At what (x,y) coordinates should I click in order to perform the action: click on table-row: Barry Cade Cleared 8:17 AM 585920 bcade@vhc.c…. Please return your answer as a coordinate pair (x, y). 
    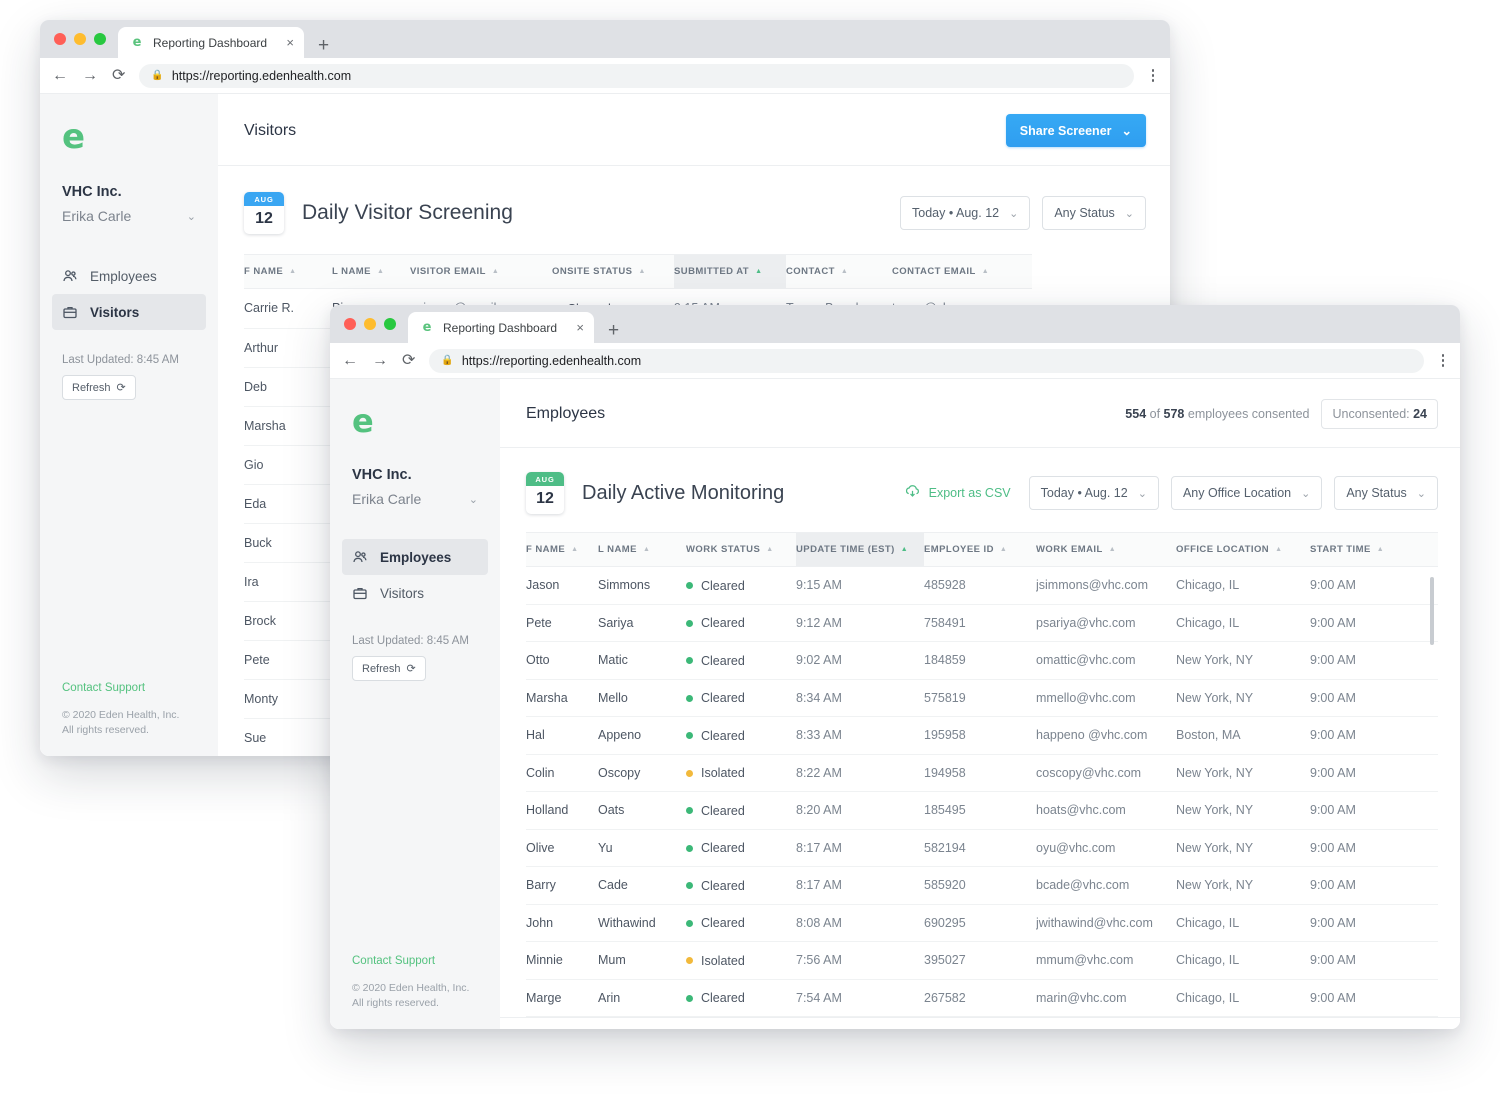
    Looking at the image, I should click on (982, 885).